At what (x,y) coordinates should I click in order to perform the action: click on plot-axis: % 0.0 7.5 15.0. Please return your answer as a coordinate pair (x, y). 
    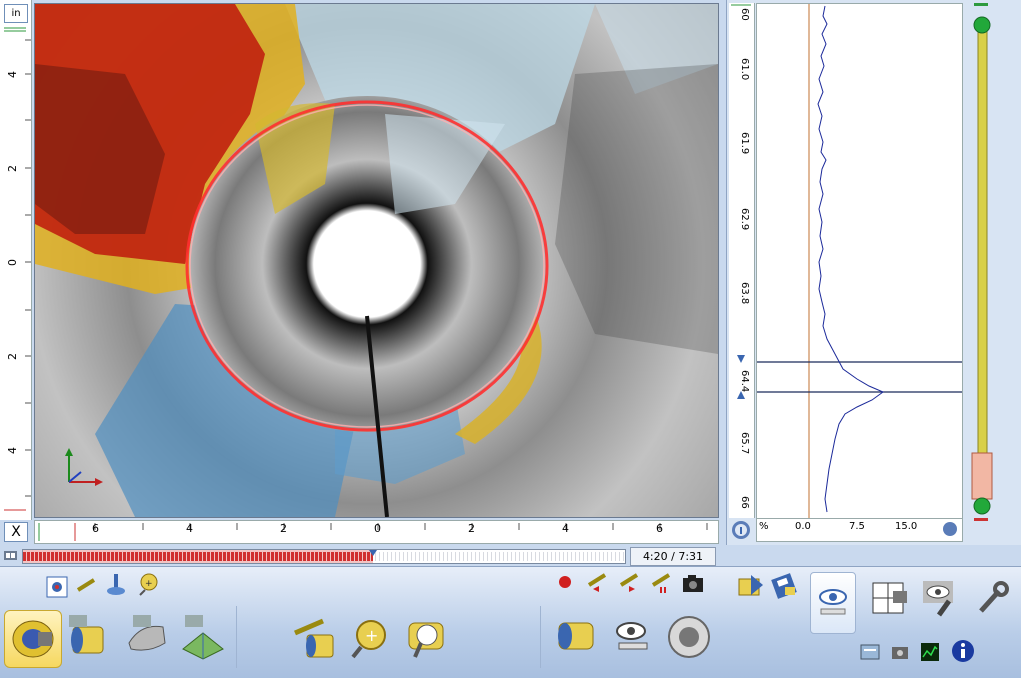
    Looking at the image, I should click on (859, 530).